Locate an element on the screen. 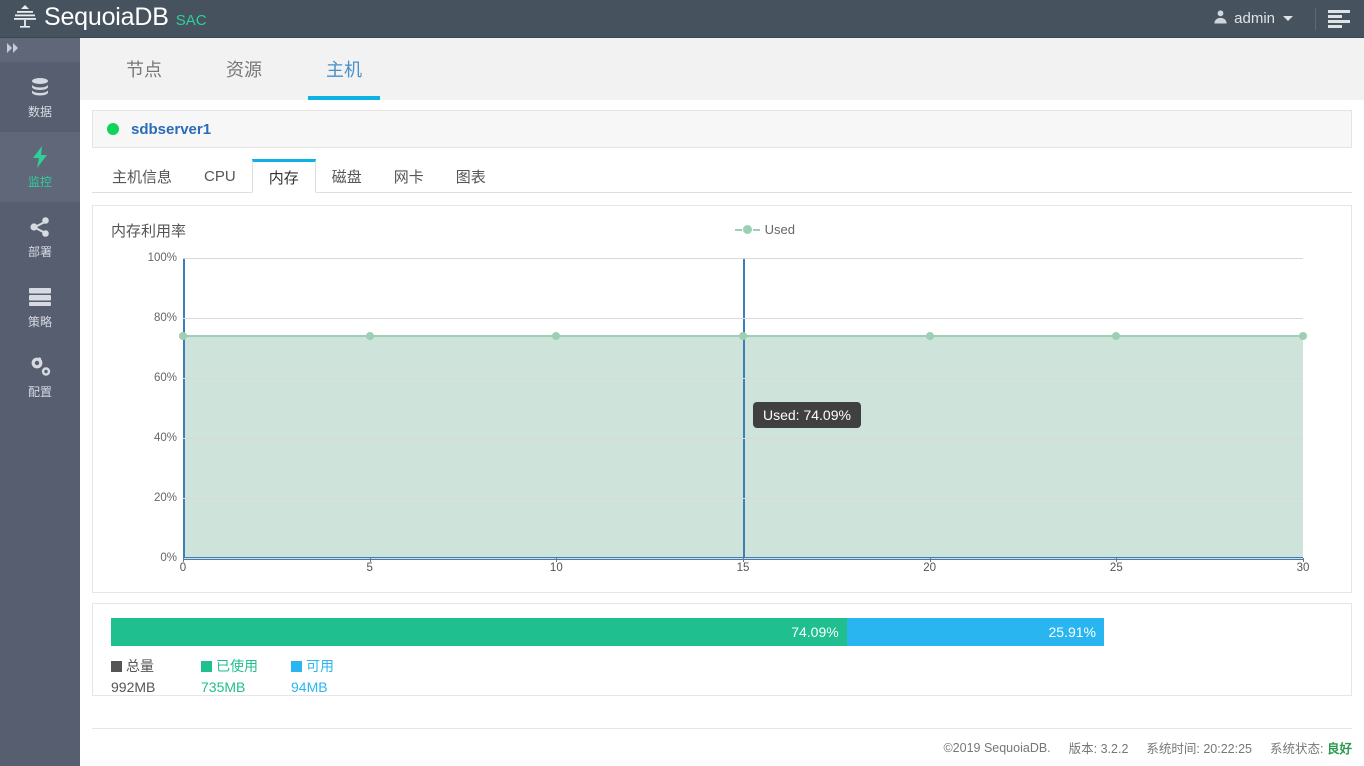  brand-name: SequoiaDB is located at coordinates (106, 17).